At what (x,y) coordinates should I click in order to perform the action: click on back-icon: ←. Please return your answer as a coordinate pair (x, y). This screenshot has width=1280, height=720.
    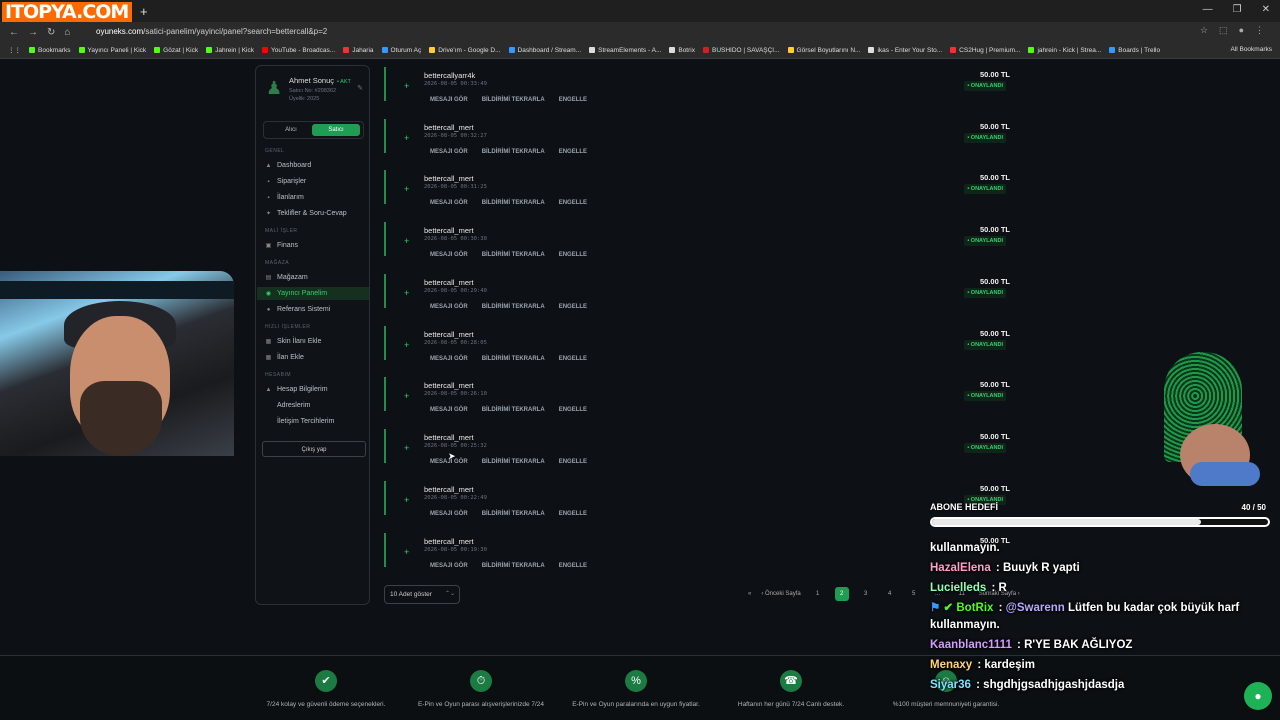
    Looking at the image, I should click on (14, 32).